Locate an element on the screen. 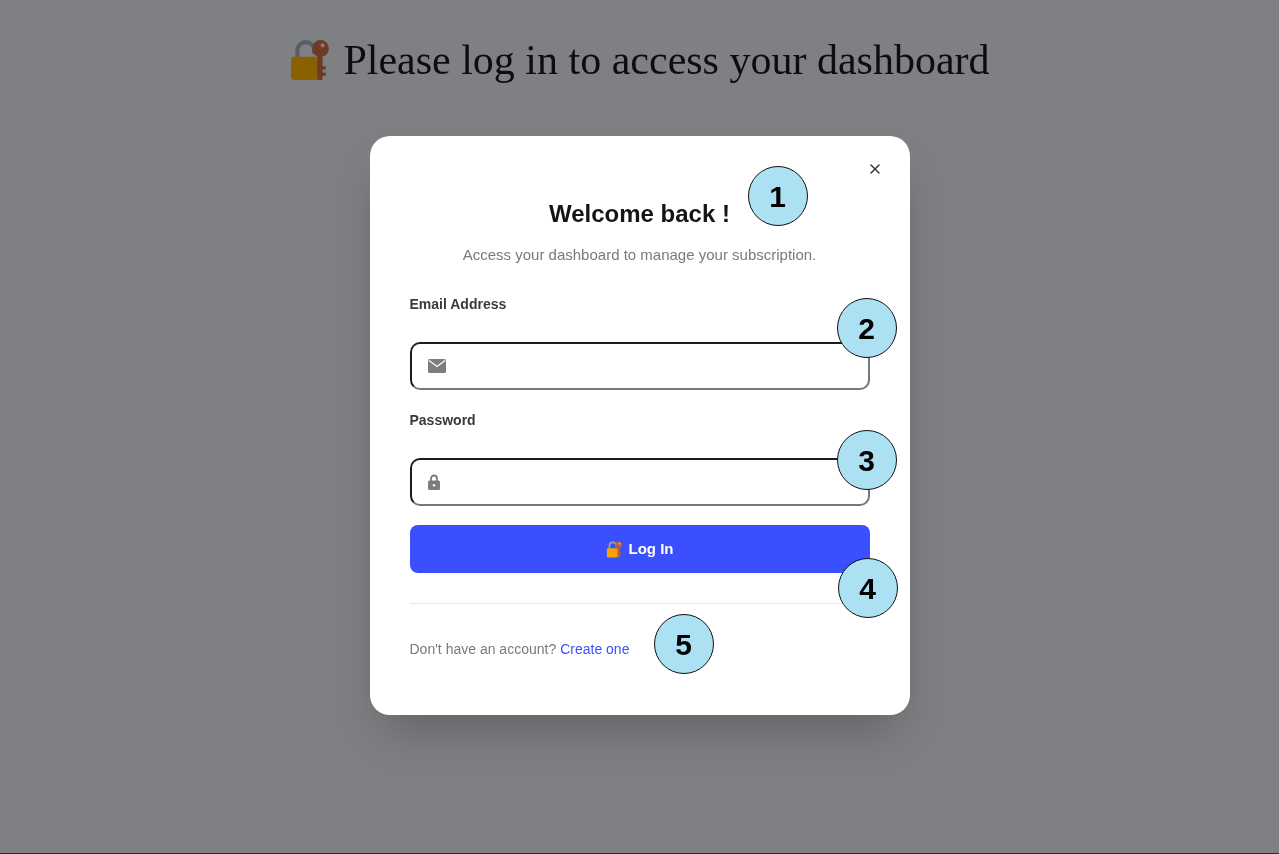 Image resolution: width=1279 pixels, height=854 pixels. callout-number-badge: 1 is located at coordinates (777, 196).